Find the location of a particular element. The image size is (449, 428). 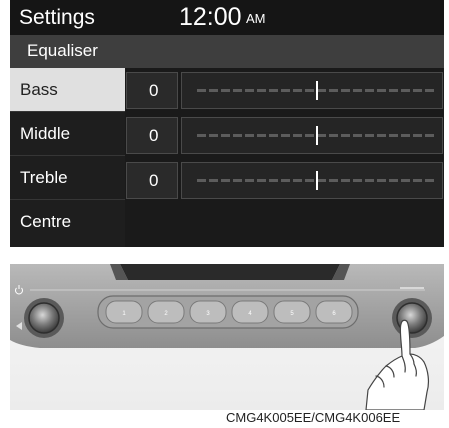

screen-bezel is located at coordinates (230, 272).